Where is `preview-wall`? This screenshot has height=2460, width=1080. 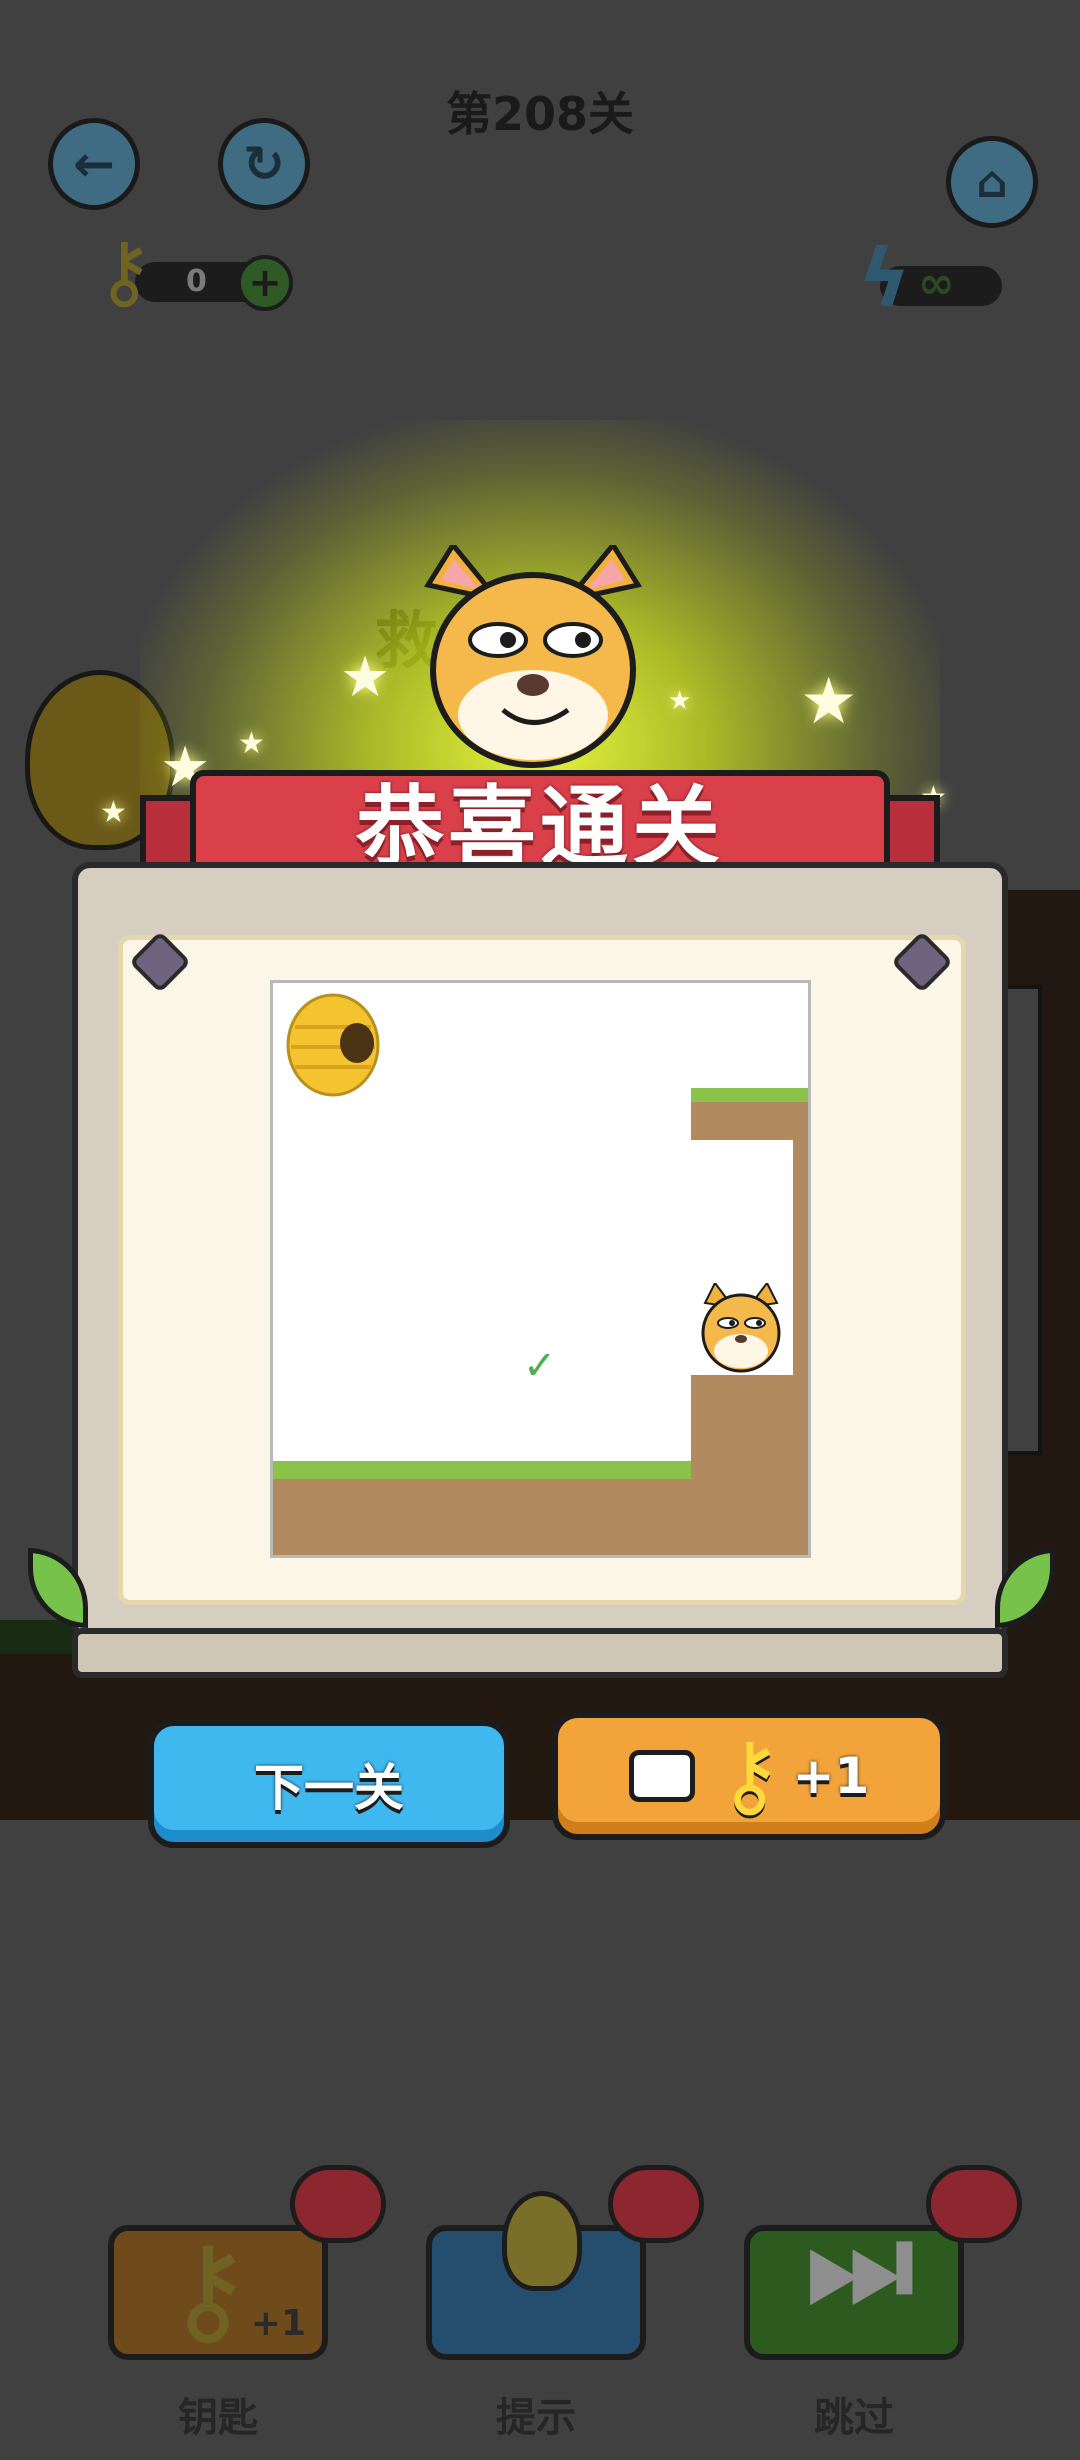
preview-wall is located at coordinates (800, 1257).